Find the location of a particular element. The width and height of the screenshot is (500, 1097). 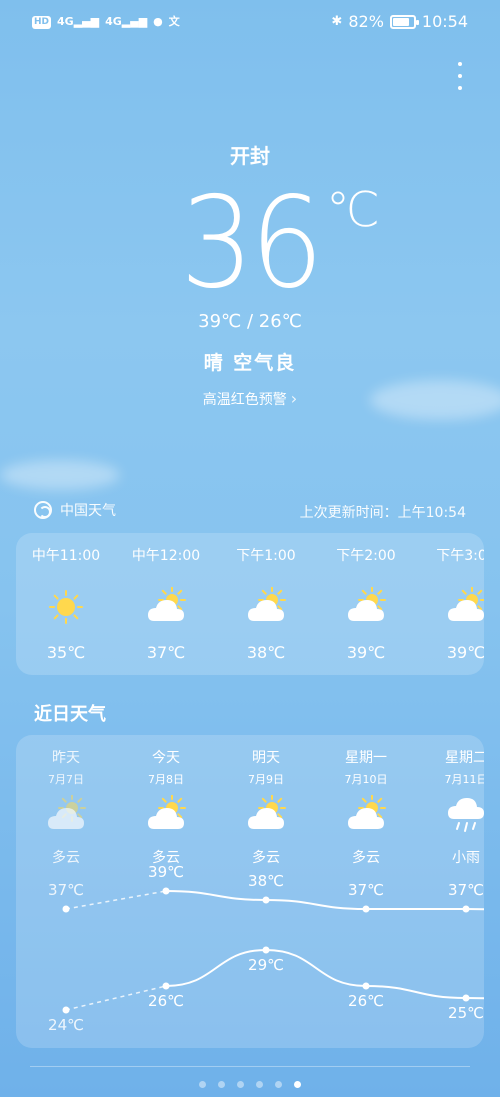

daily-item: 昨天 7月7日 多云 is located at coordinates (66, 807).